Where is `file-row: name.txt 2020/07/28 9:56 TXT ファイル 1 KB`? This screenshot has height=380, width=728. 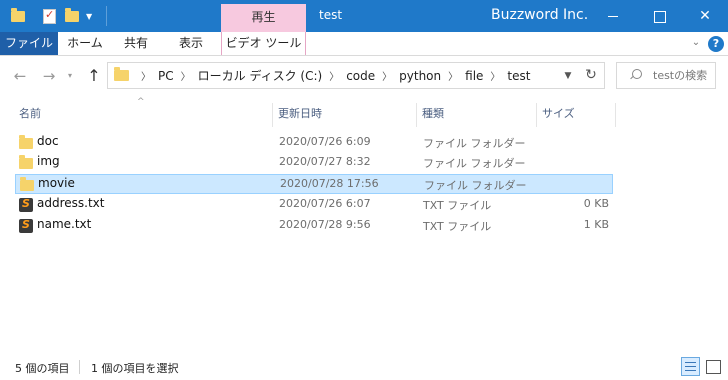
file-row: name.txt 2020/07/28 9:56 TXT ファイル 1 KB is located at coordinates (314, 226).